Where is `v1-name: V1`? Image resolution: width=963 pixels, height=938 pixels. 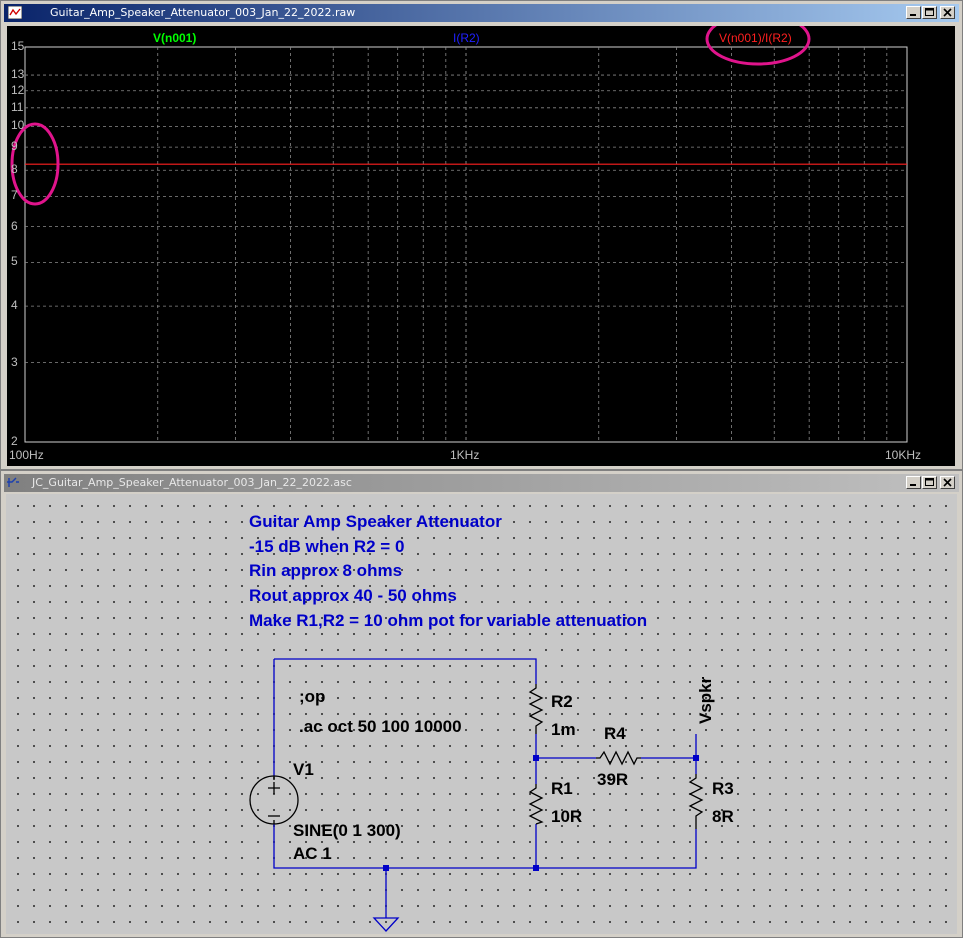
v1-name: V1 is located at coordinates (303, 770).